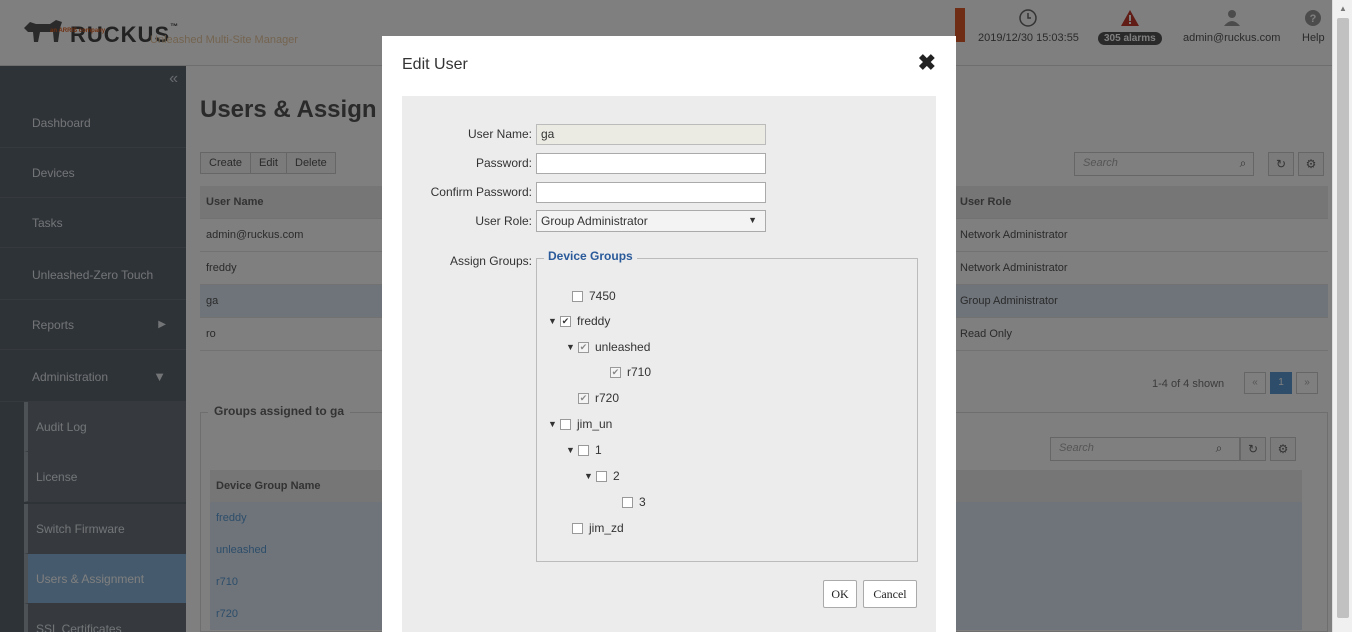  Describe the element at coordinates (606, 528) in the screenshot. I see `tree-item-label: jim_zd` at that location.